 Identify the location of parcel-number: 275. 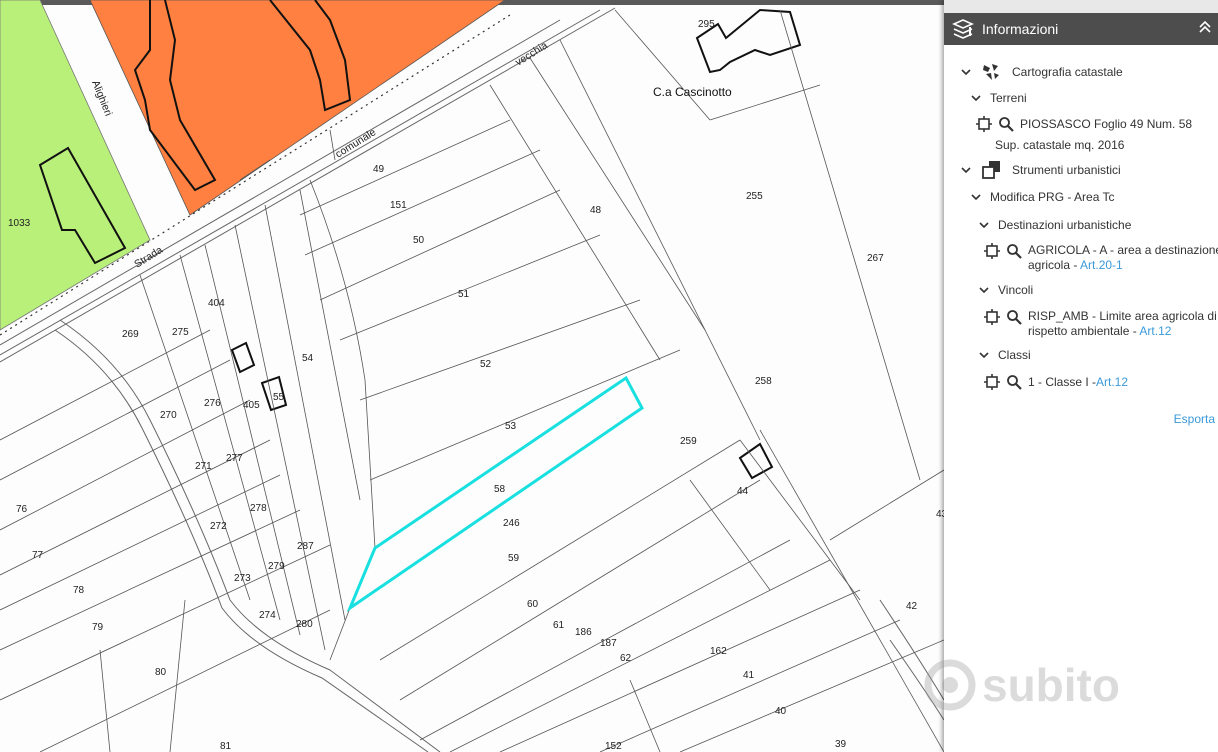
(180, 332).